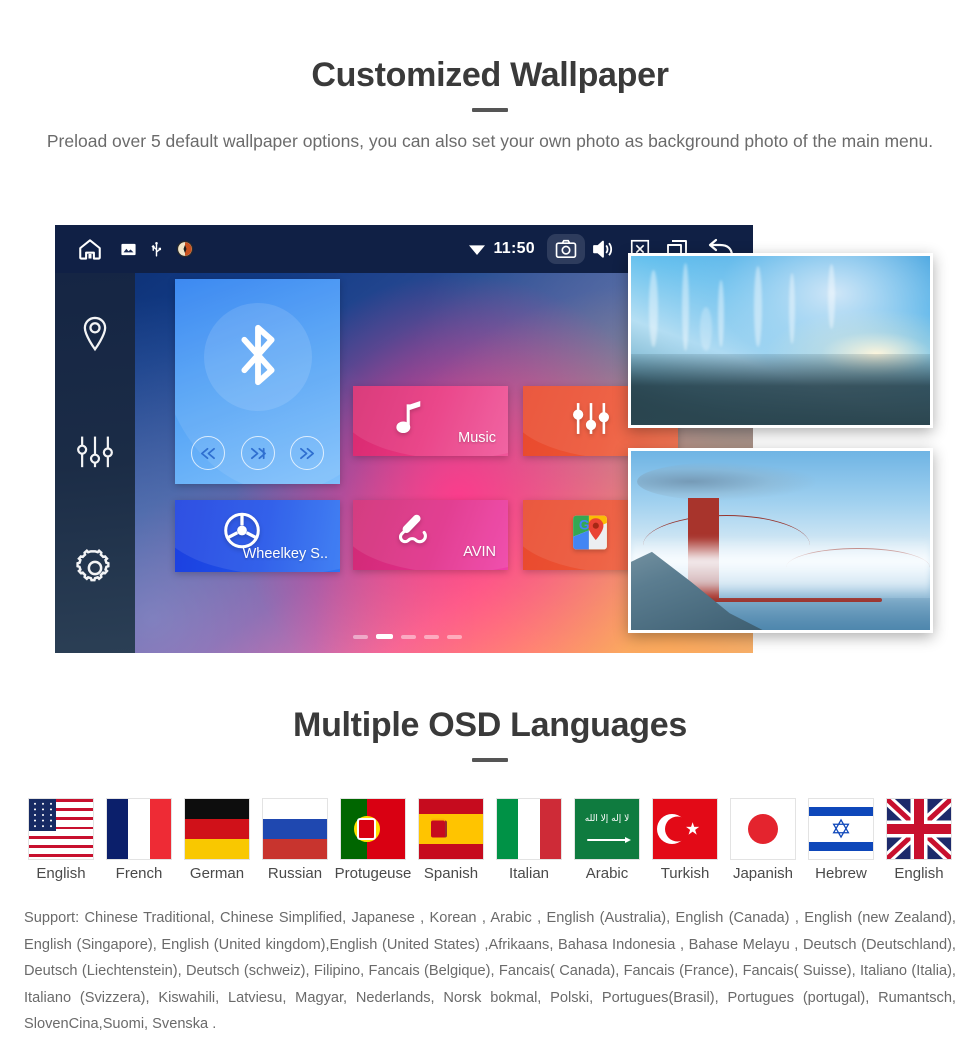  I want to click on aux-cable-icon, so click(409, 535).